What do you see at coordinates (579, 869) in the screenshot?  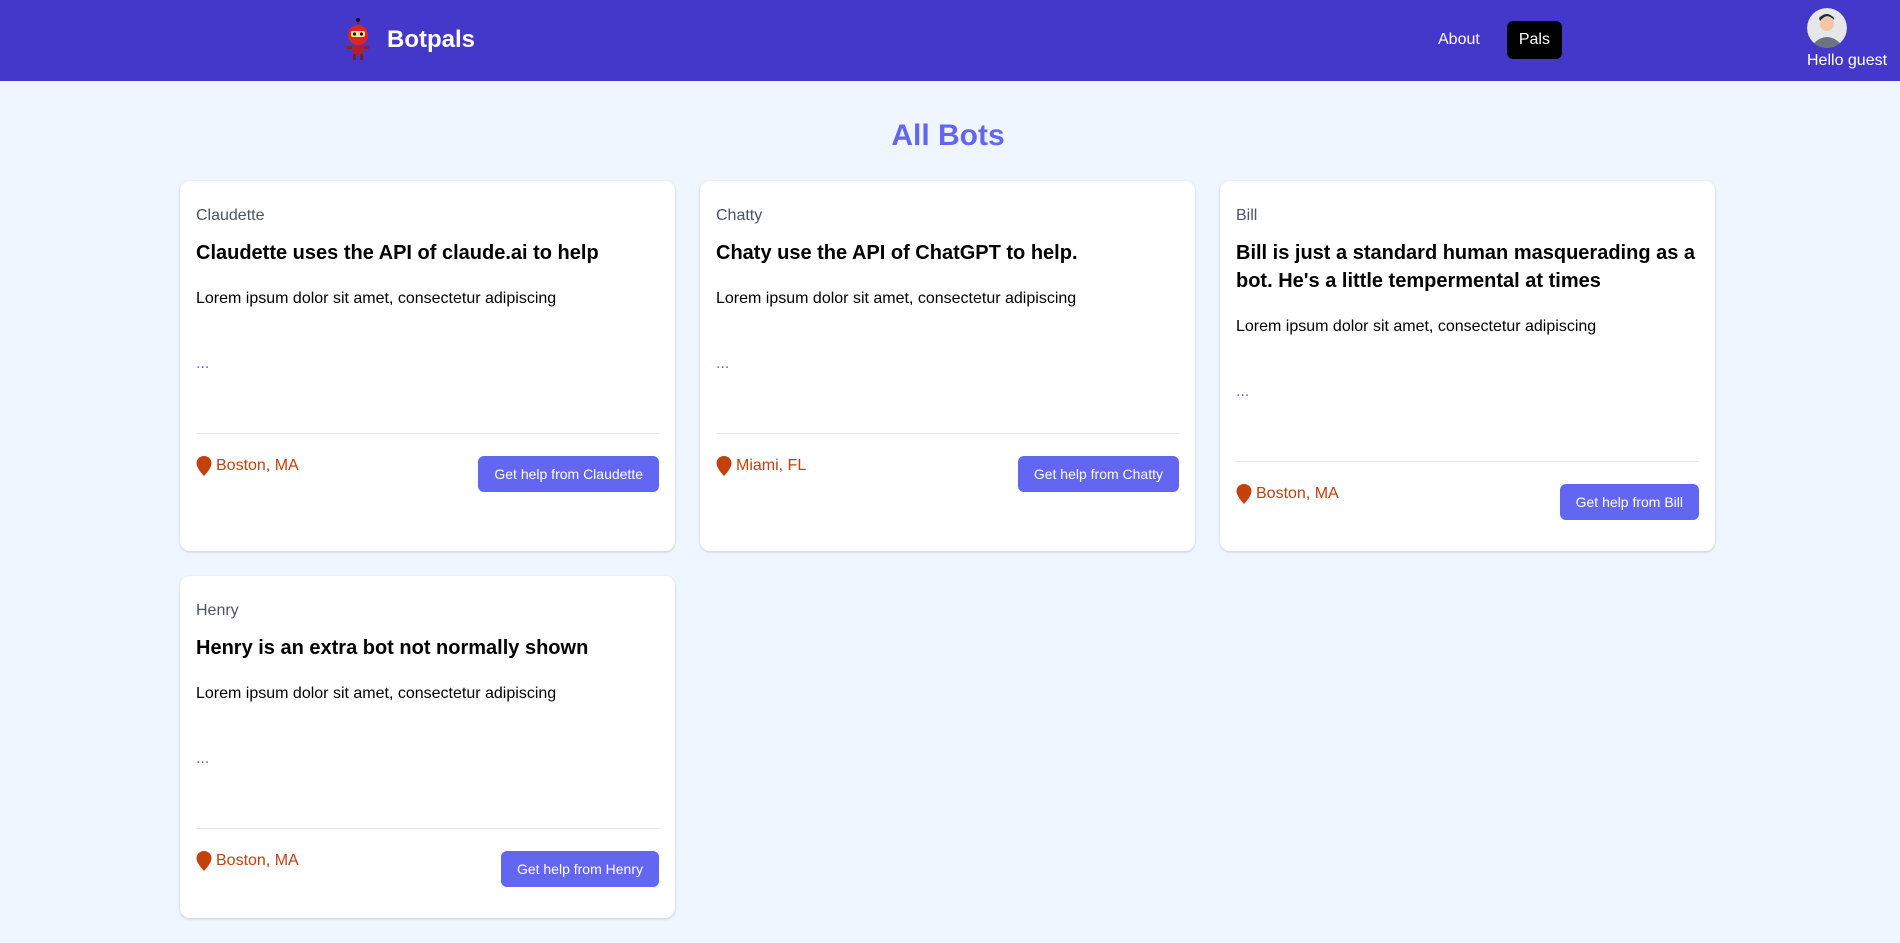 I see `get-help-button: Get help from Henry` at bounding box center [579, 869].